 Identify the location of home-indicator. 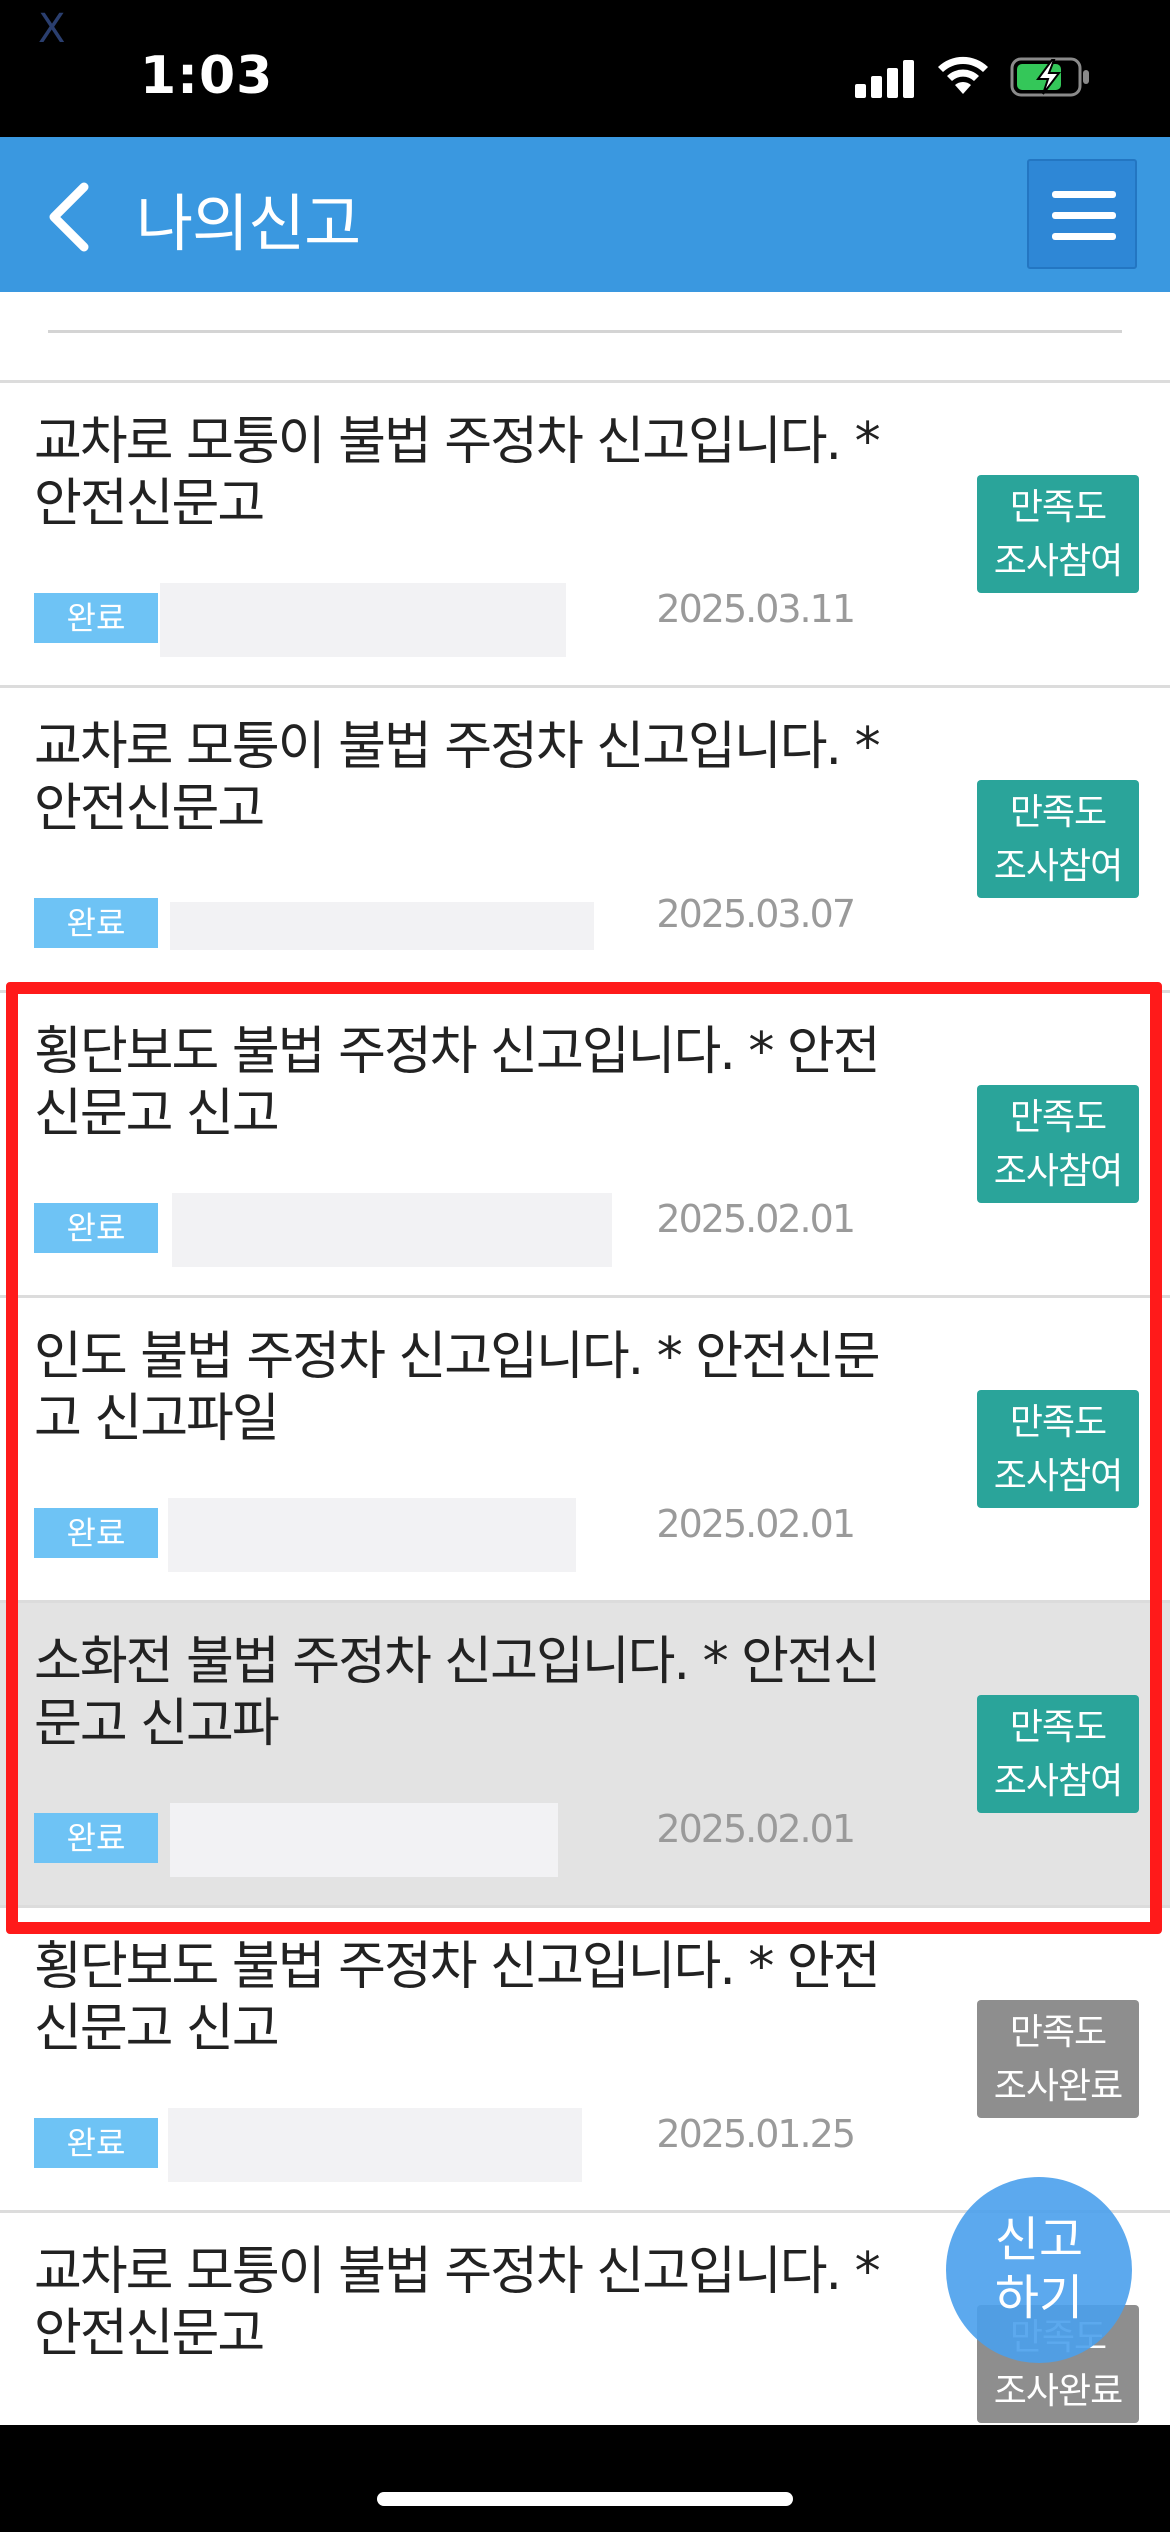
(585, 2499).